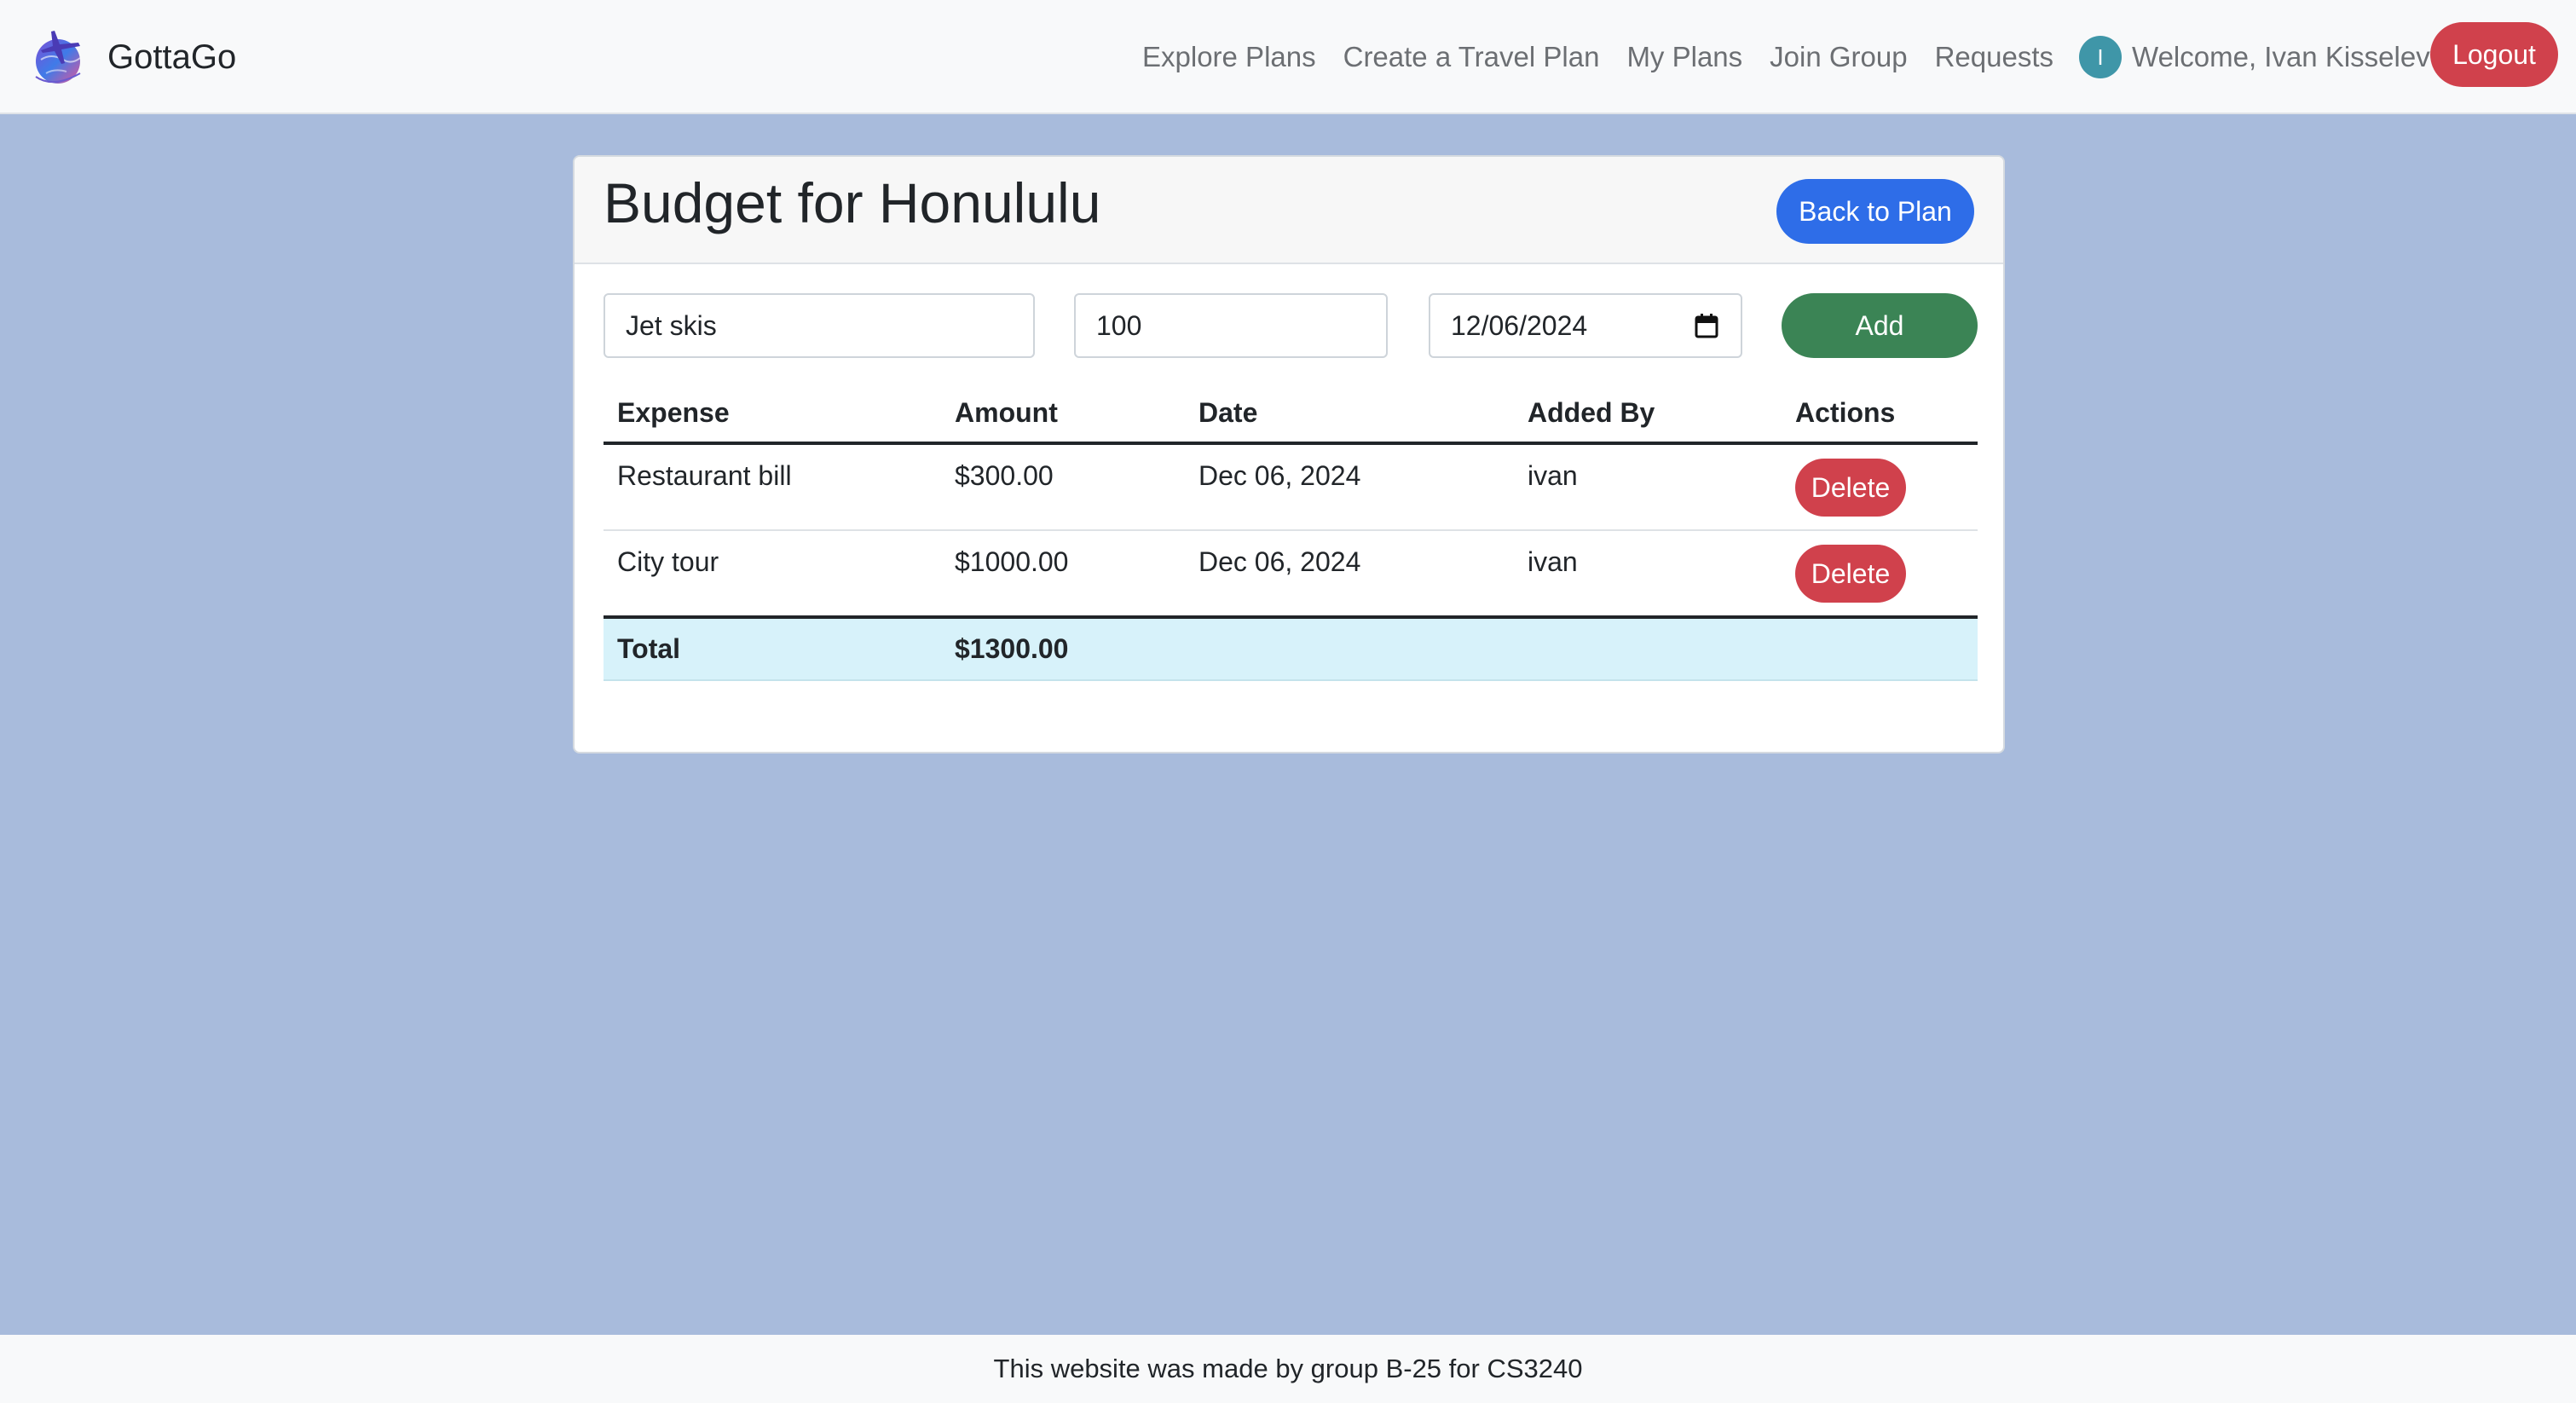  I want to click on column-header-expense: Expense, so click(772, 421).